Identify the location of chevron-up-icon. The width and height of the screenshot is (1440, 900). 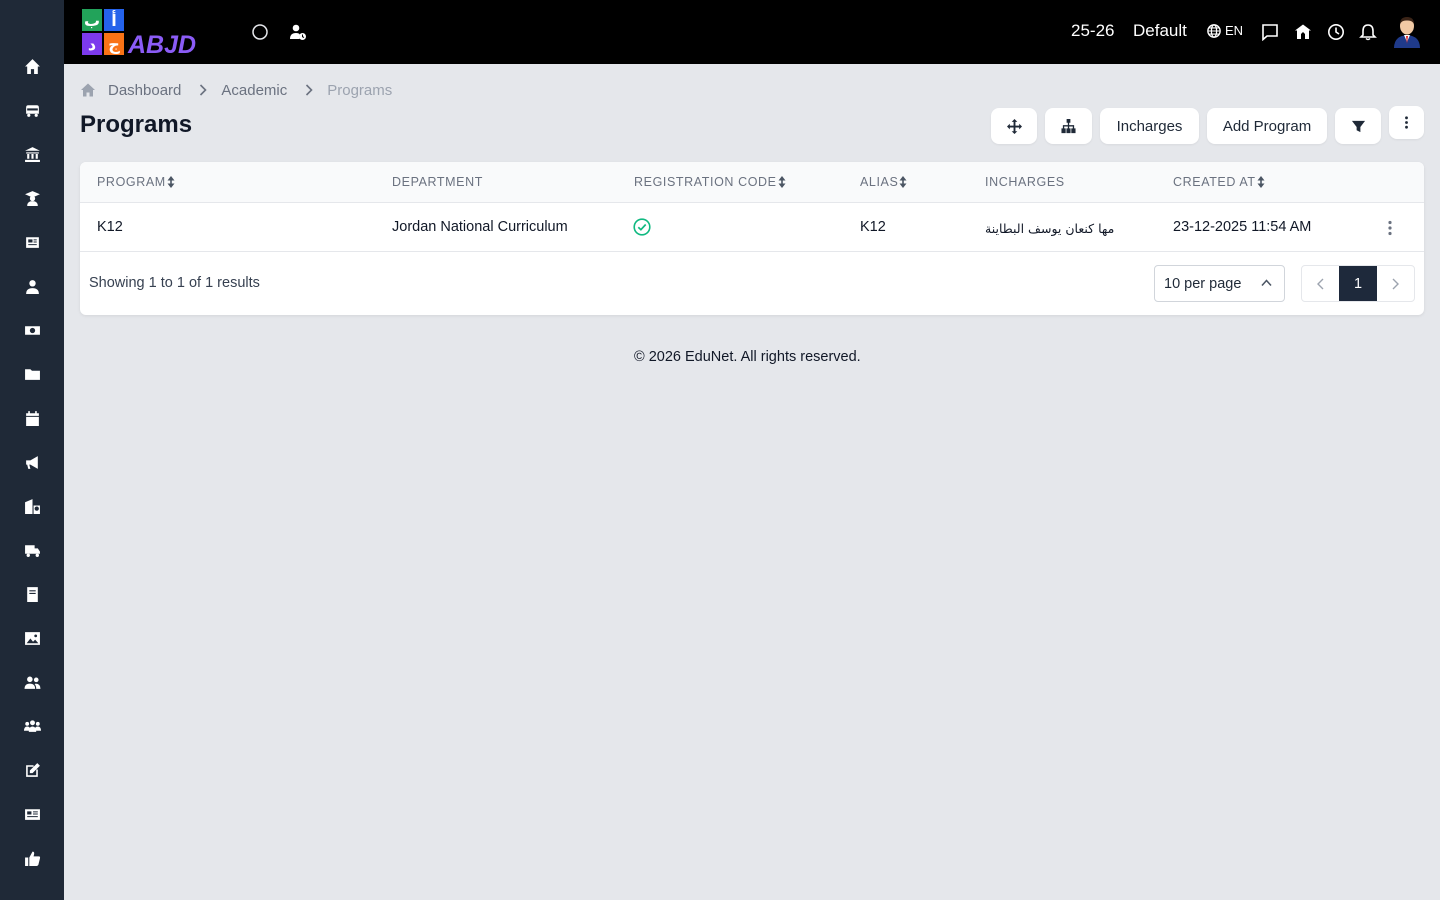
(1266, 283).